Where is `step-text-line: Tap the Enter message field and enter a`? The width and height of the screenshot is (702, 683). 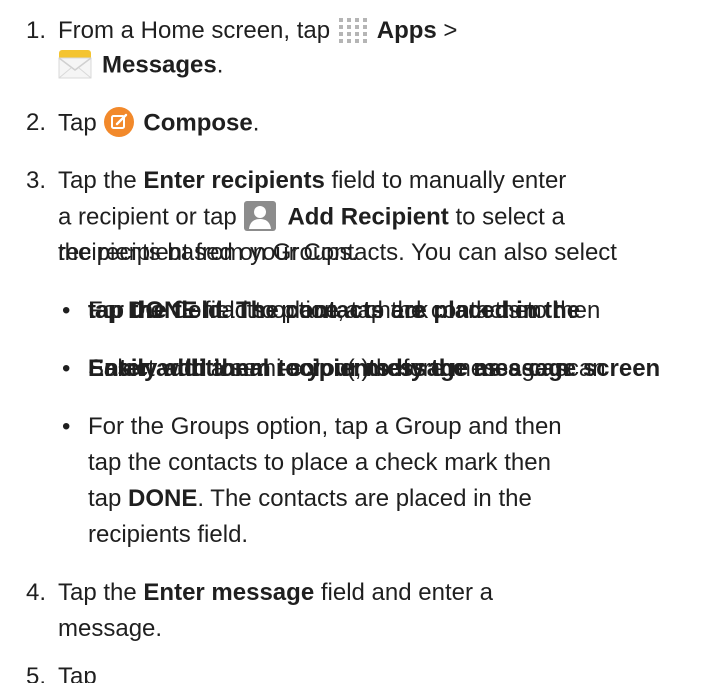 step-text-line: Tap the Enter message field and enter a is located at coordinates (275, 592).